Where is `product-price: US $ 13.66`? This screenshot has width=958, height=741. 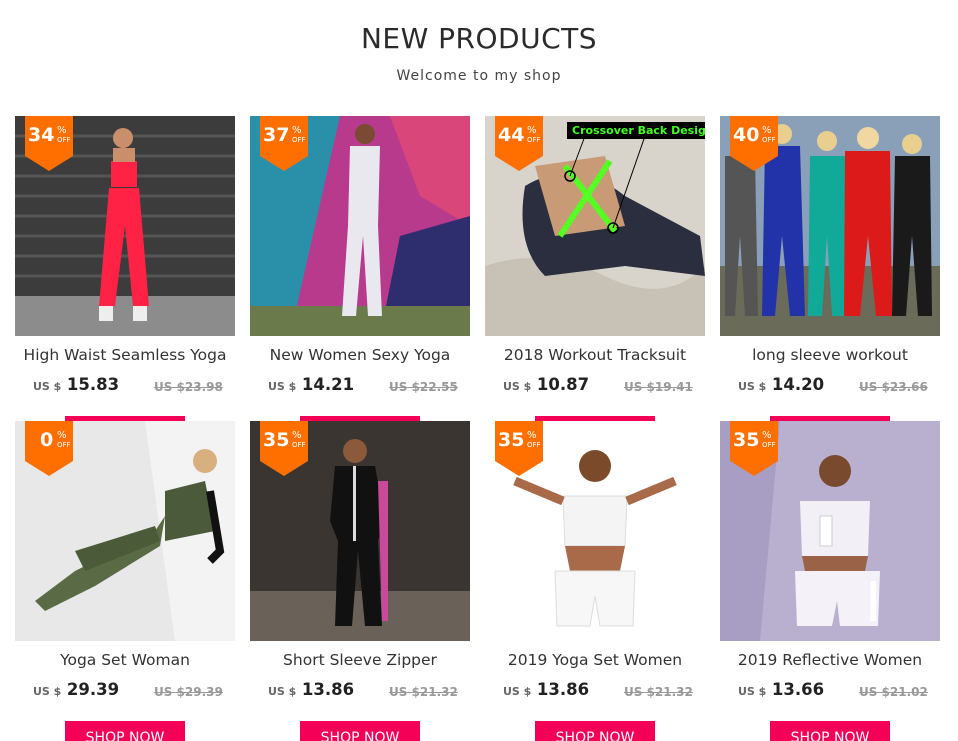
product-price: US $ 13.66 is located at coordinates (781, 689).